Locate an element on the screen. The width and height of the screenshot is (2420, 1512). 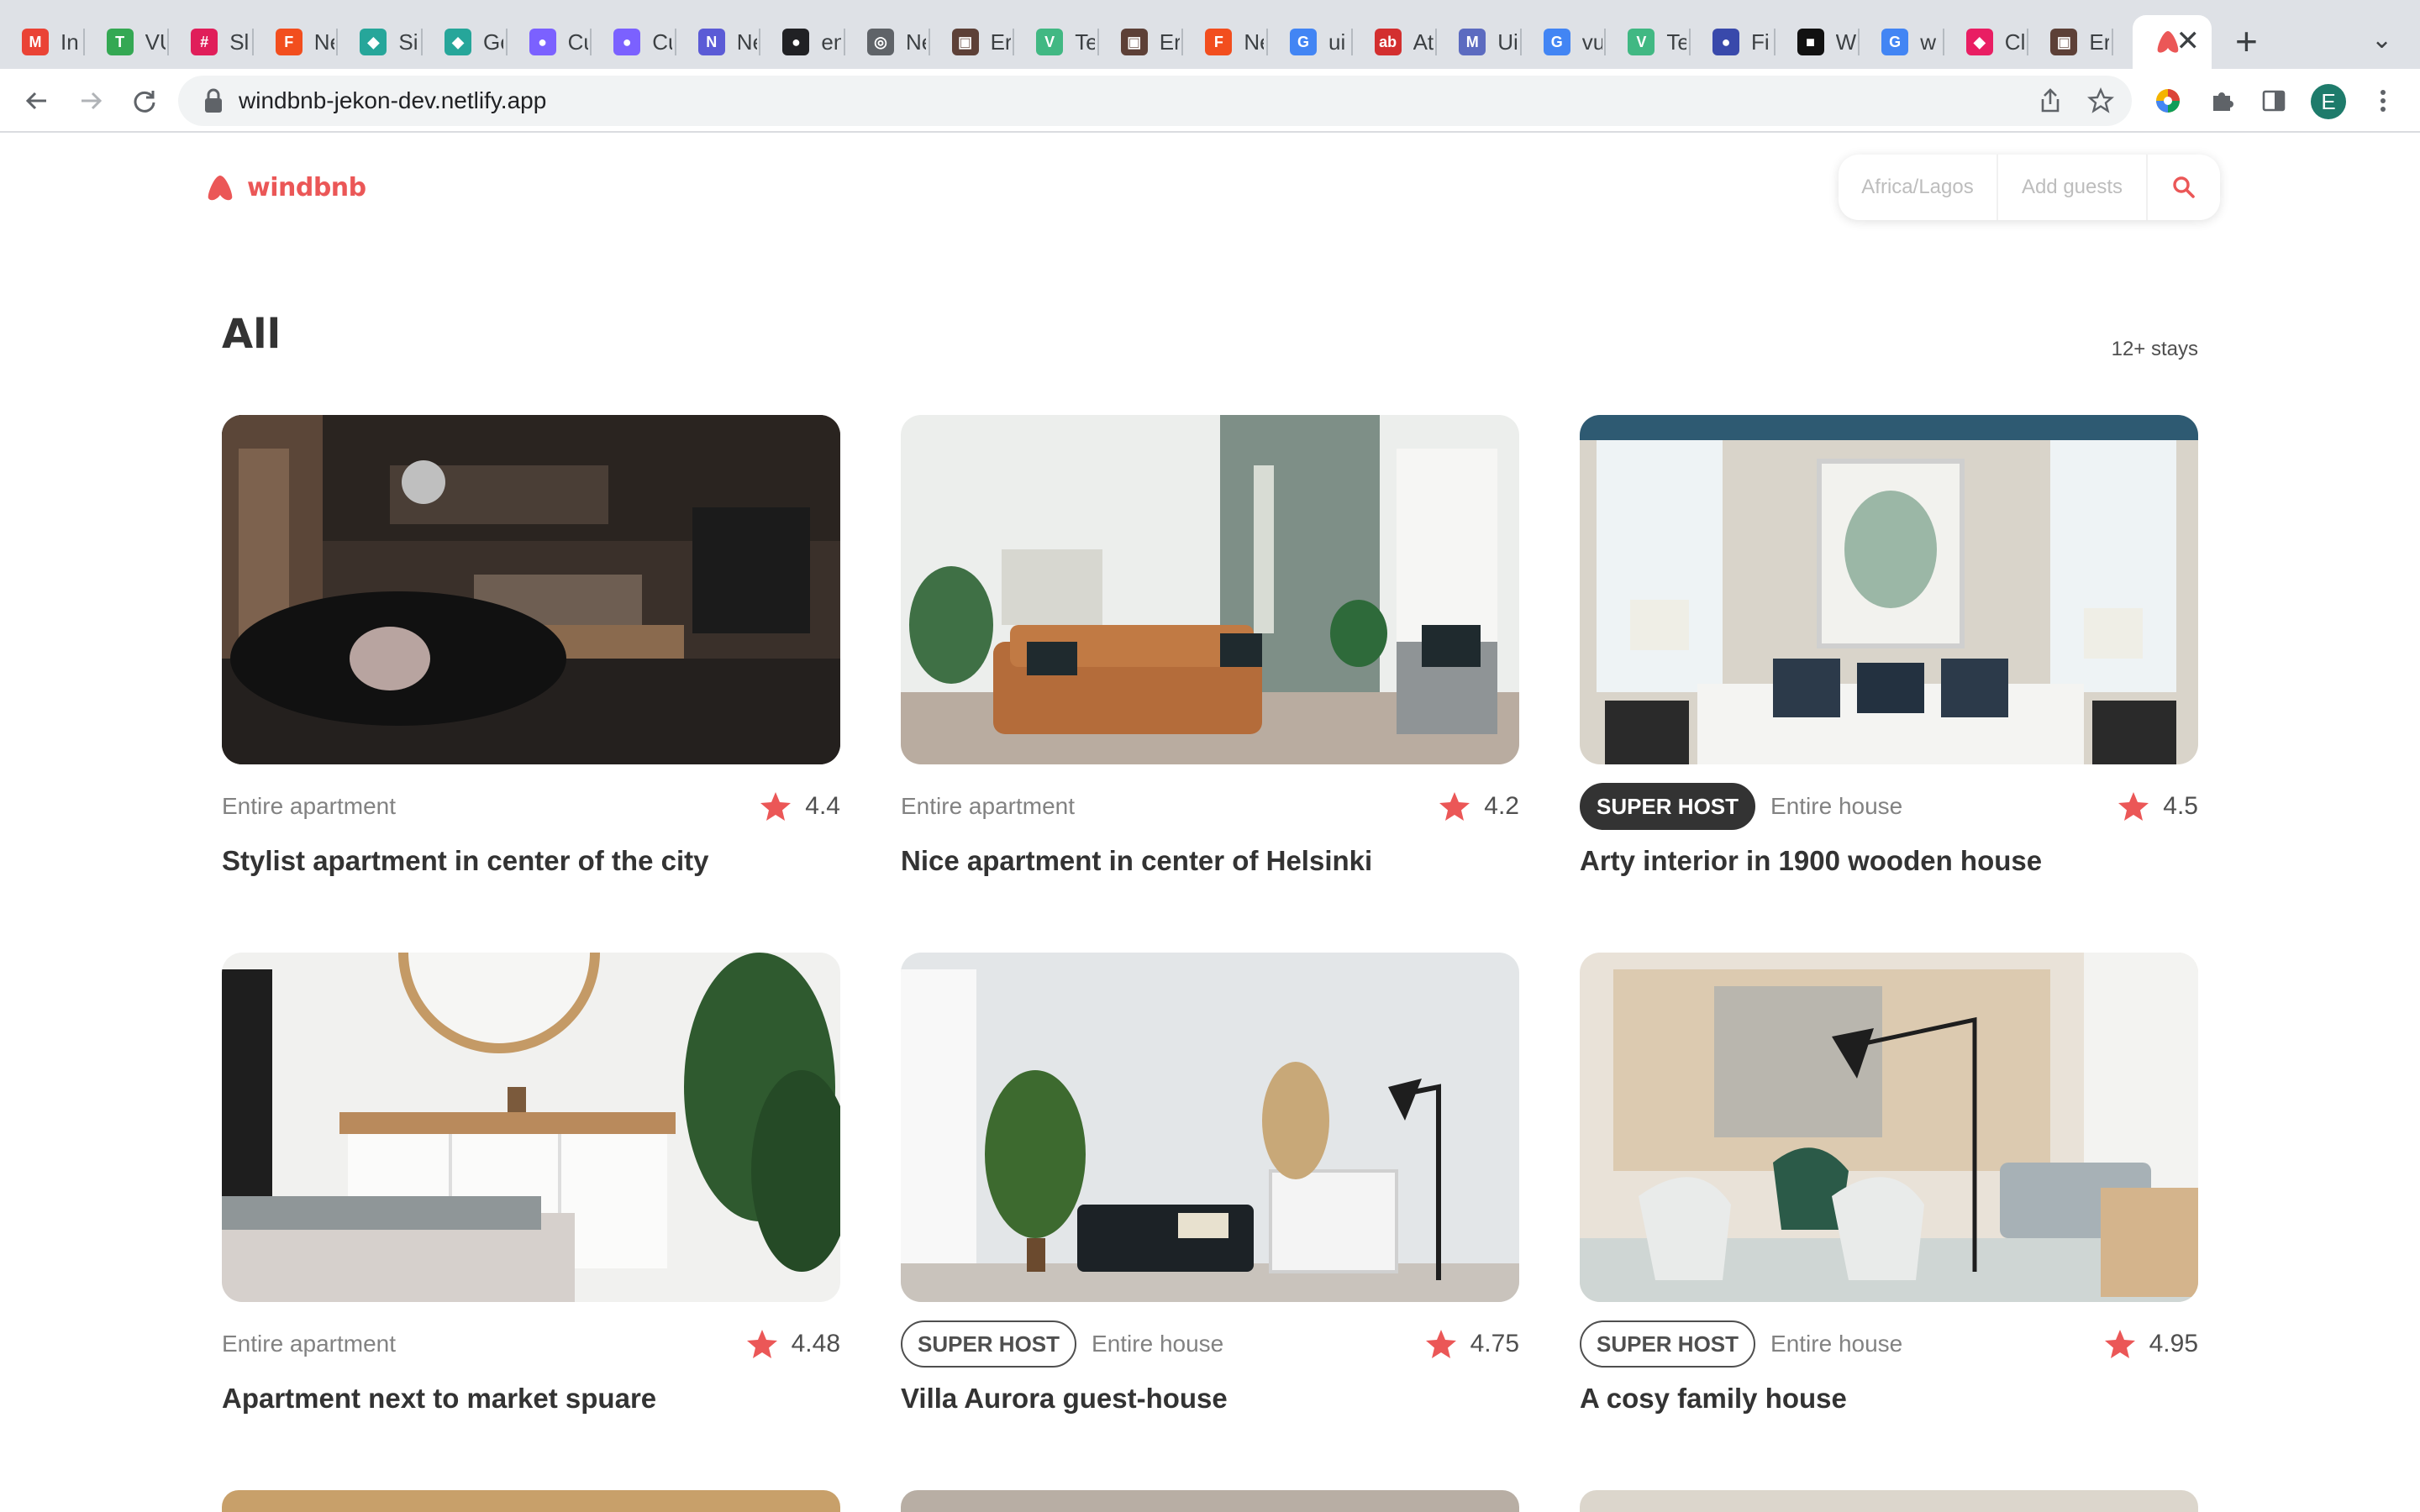
forward-arrow-icon is located at coordinates (92, 101).